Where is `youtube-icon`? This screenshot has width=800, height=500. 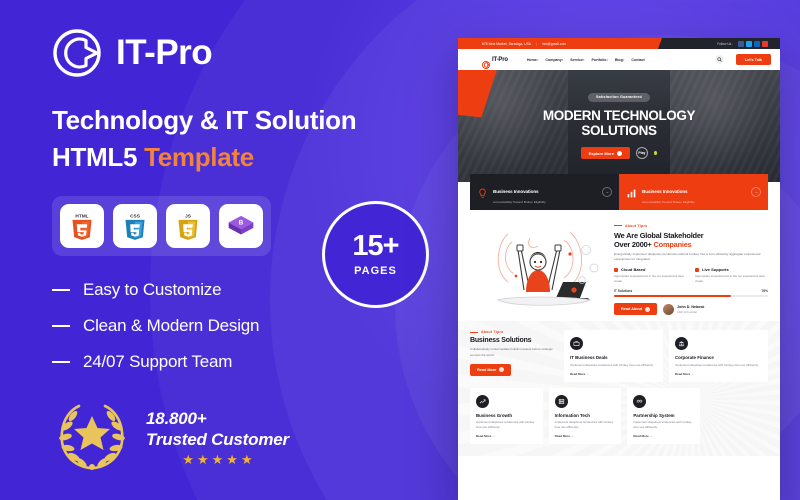
youtube-icon is located at coordinates (765, 43).